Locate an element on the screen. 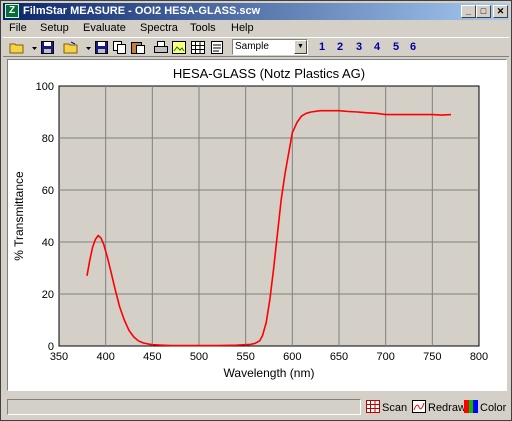  status-bar: Scan Redraw Color is located at coordinates (256, 408).